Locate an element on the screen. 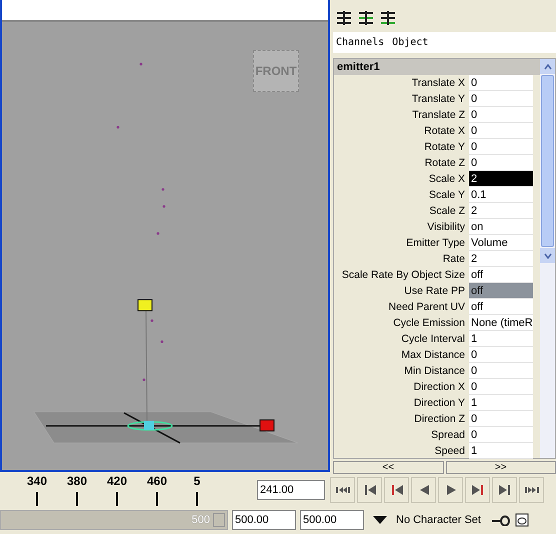  play-button is located at coordinates (450, 490).